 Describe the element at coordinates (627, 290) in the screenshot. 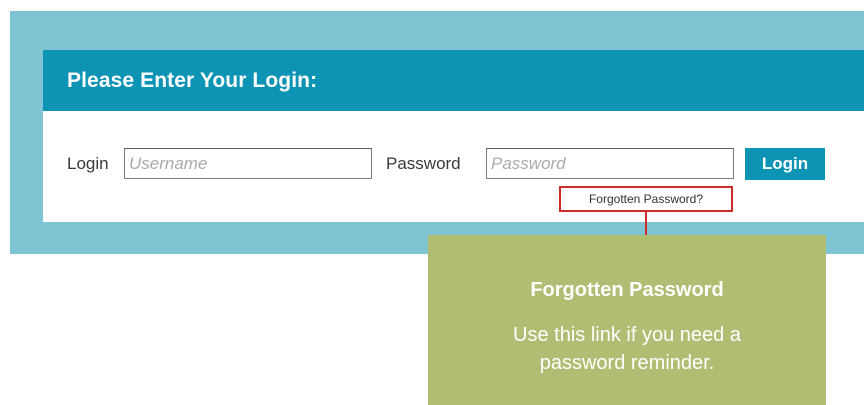

I see `callout-title: Forgotten Password` at that location.